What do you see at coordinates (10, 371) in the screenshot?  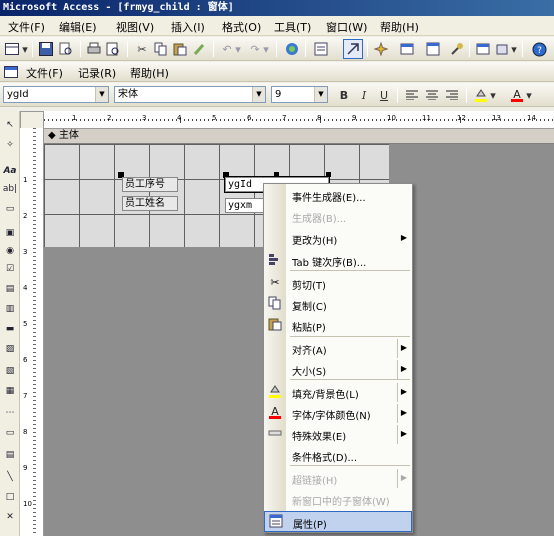 I see `unbound-object-icon: ▧` at bounding box center [10, 371].